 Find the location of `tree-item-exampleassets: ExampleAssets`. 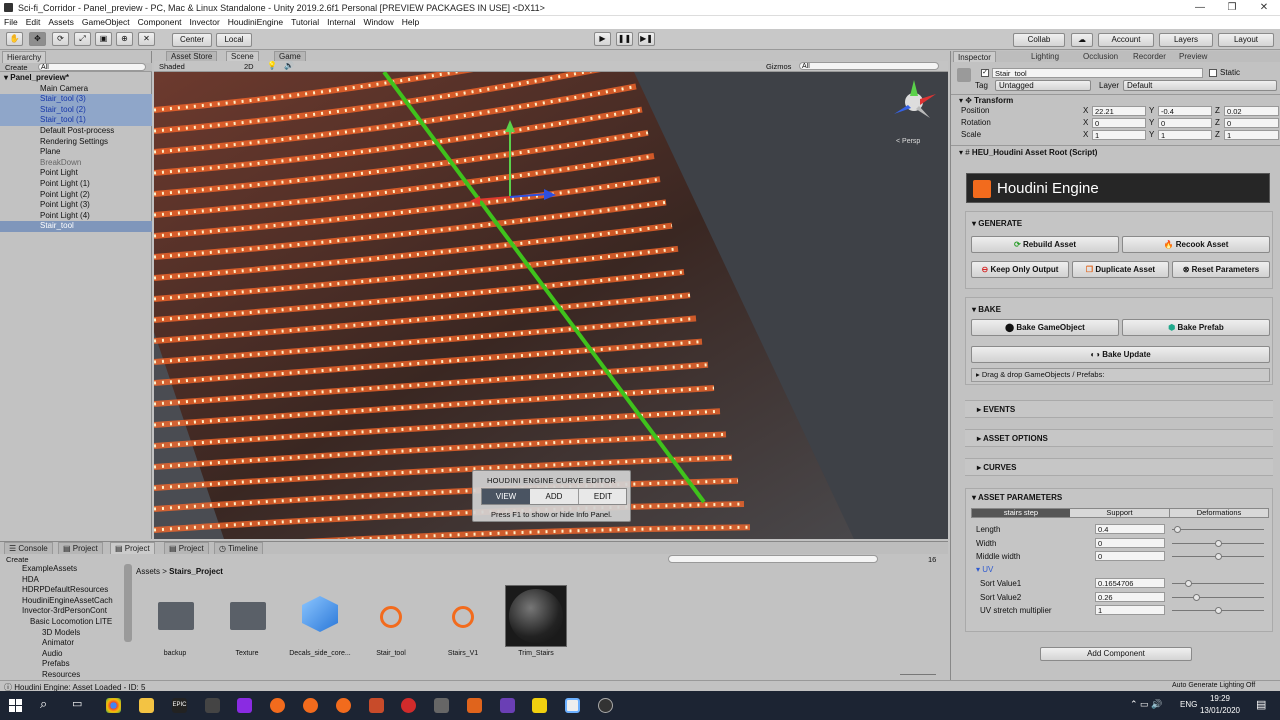

tree-item-exampleassets: ExampleAssets is located at coordinates (66, 569).